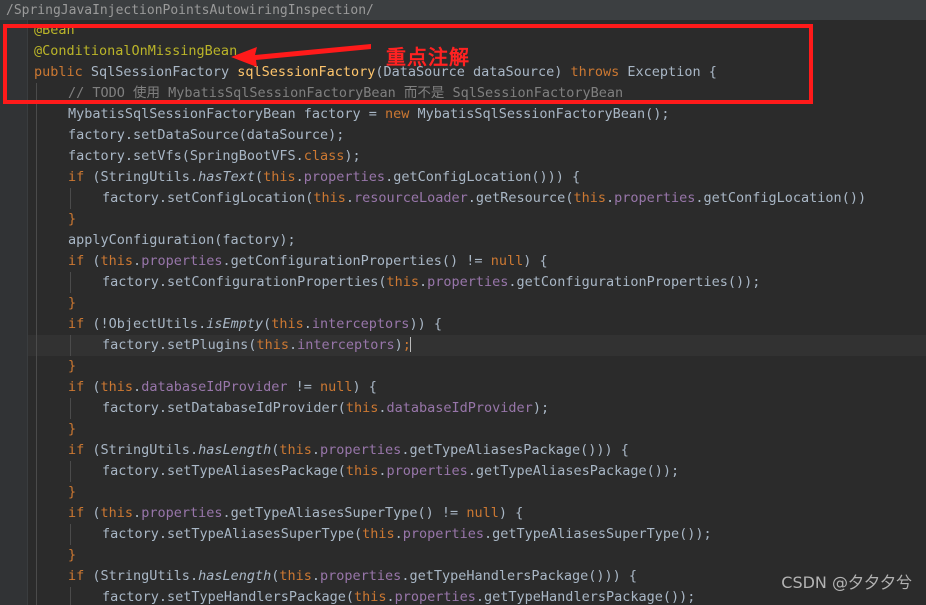  I want to click on code-token: .getConfigurationProperties());, so click(634, 282).